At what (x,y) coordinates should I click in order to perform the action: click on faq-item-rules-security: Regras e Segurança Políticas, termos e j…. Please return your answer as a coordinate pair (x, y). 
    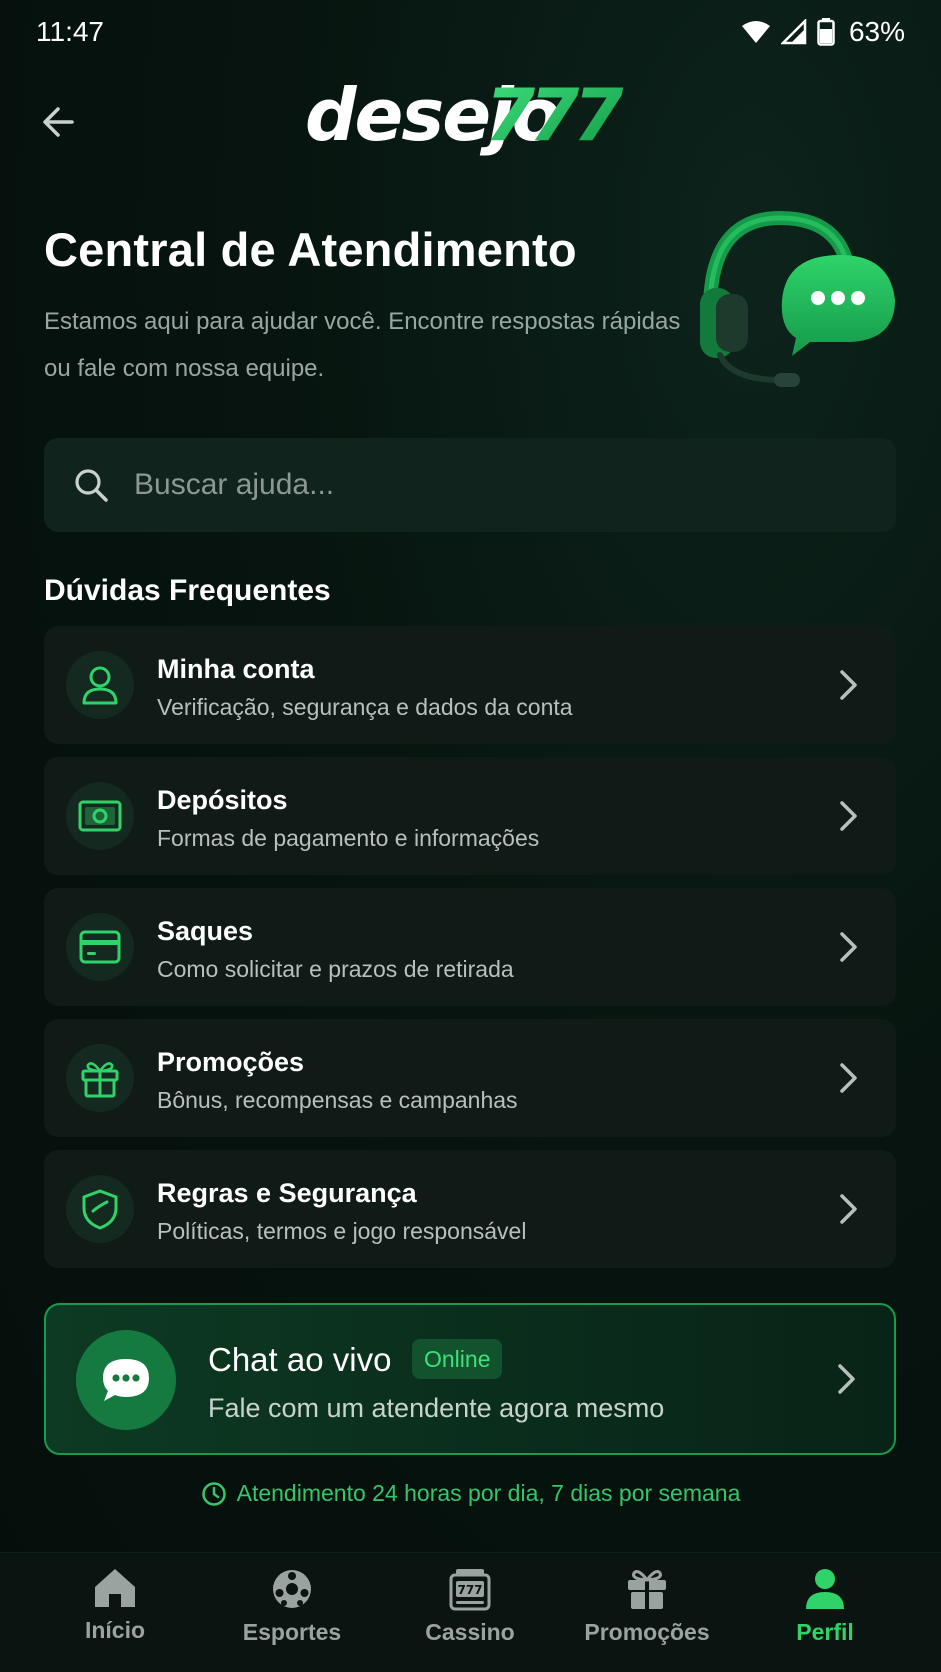
    Looking at the image, I should click on (470, 1209).